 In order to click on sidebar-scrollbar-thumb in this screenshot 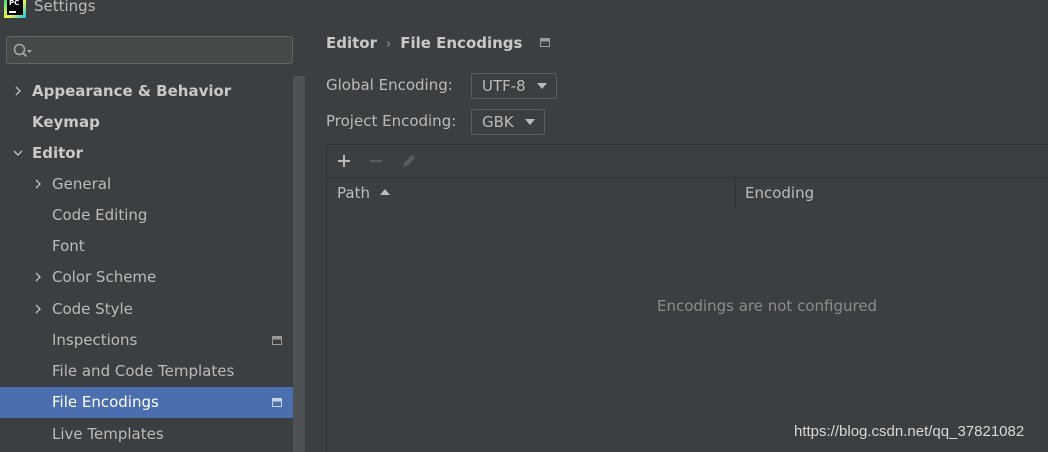, I will do `click(299, 264)`.